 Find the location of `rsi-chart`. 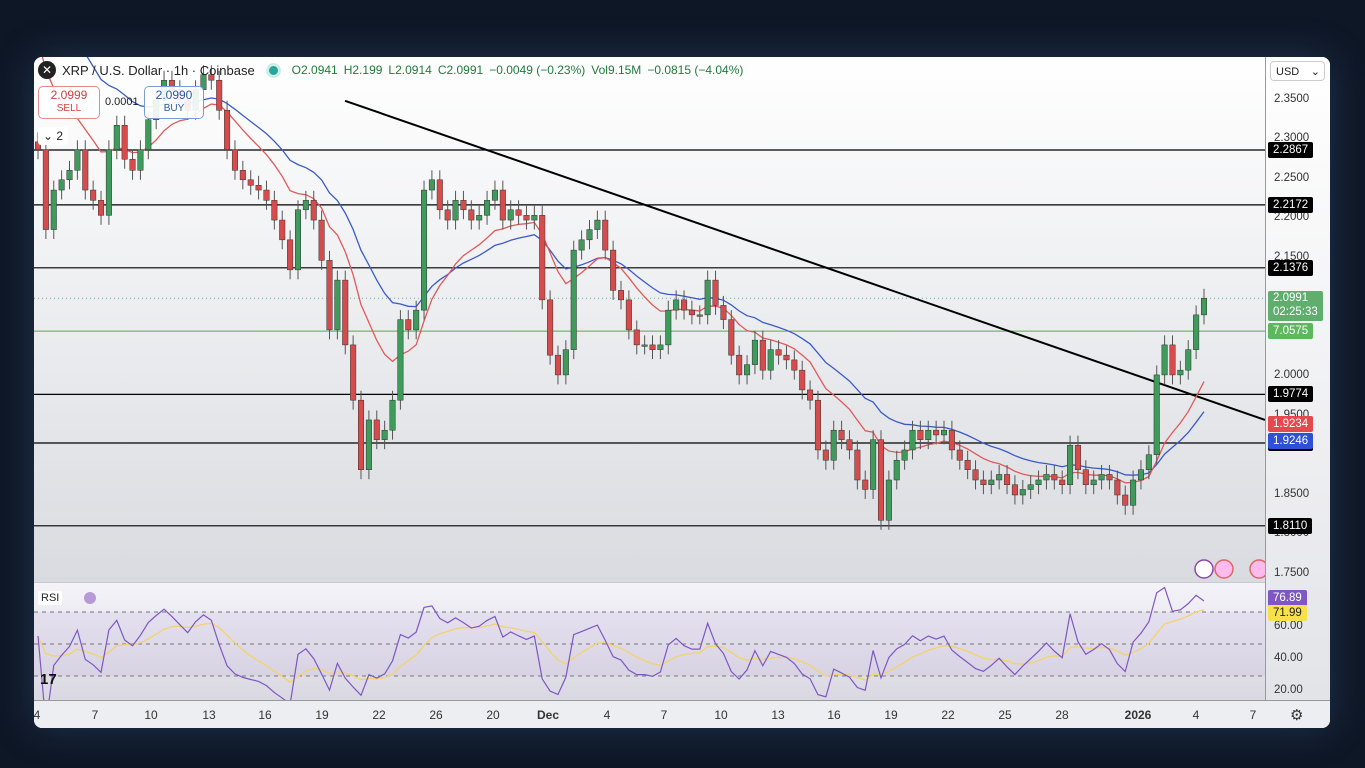

rsi-chart is located at coordinates (649, 642).